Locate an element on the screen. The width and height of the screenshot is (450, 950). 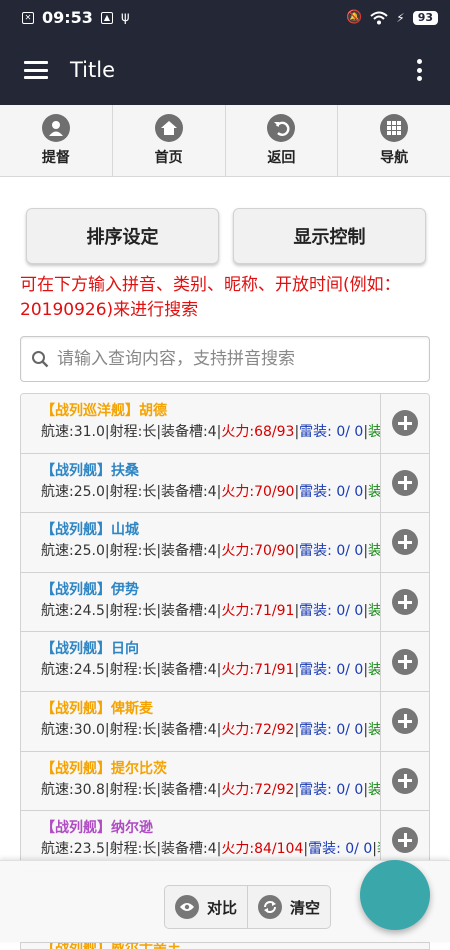
item-stats: 航速:24.5|射程:长|装备槽:4|火力:71/91|雷装: 0/ 0|装 is located at coordinates (210, 611).